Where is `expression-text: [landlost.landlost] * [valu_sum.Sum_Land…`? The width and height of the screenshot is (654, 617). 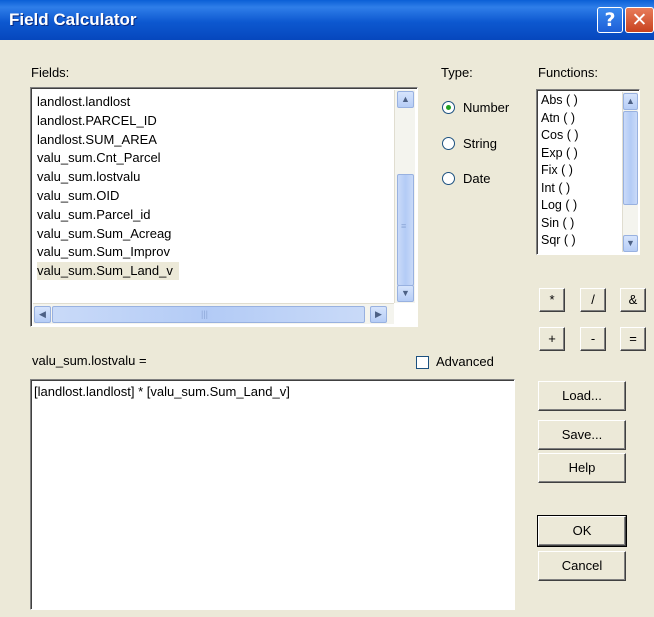 expression-text: [landlost.landlost] * [valu_sum.Sum_Land… is located at coordinates (162, 391).